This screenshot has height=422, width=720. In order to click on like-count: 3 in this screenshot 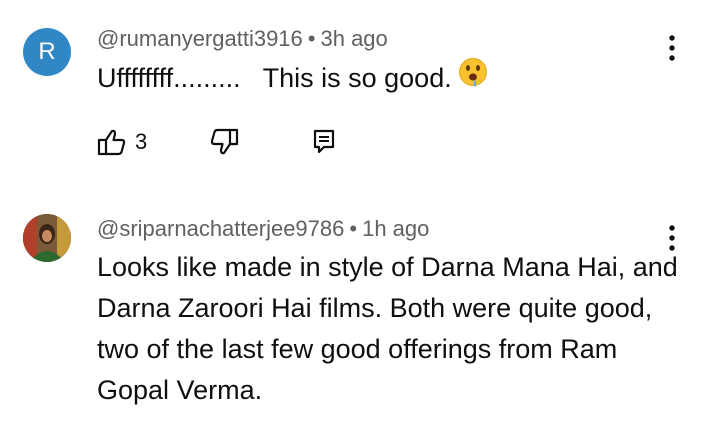, I will do `click(141, 141)`.